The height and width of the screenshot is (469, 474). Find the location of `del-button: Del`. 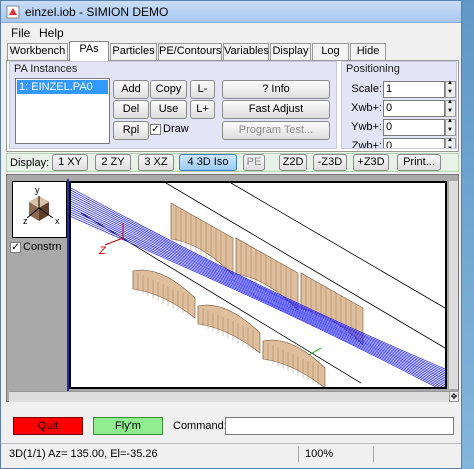

del-button: Del is located at coordinates (131, 109).